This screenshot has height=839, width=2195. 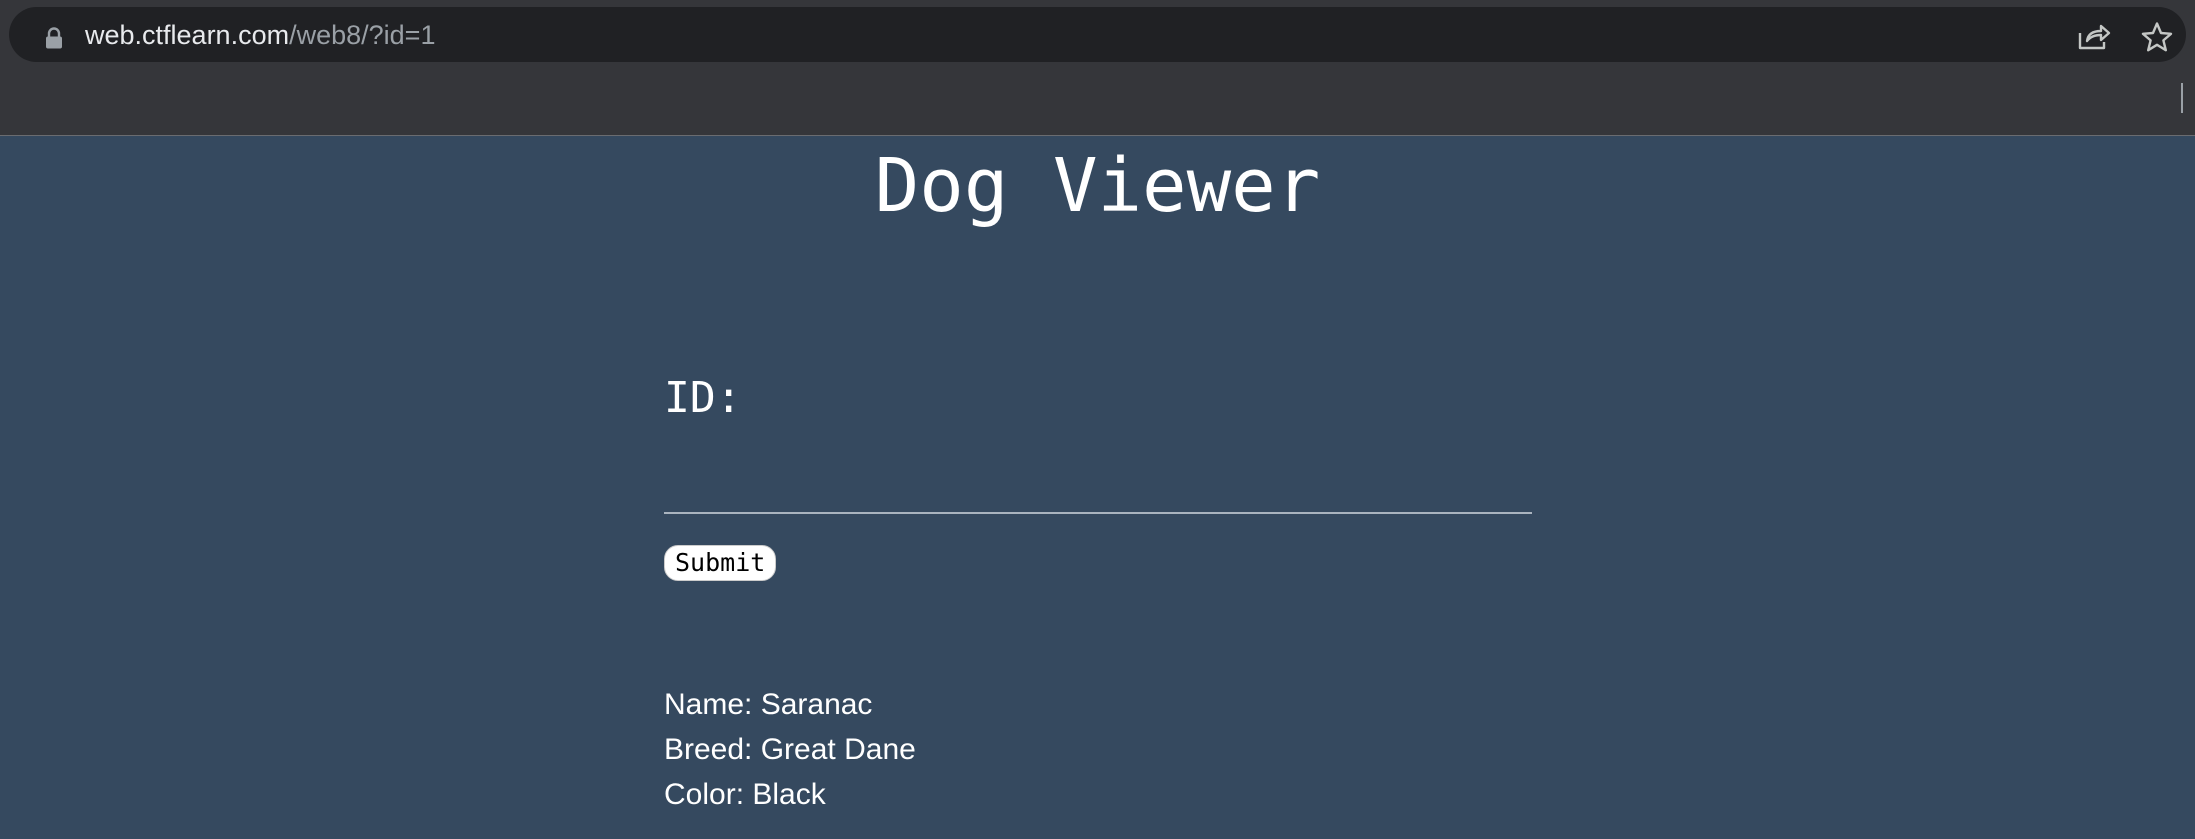 I want to click on dog-breed: Breed: Great Dane, so click(x=790, y=749).